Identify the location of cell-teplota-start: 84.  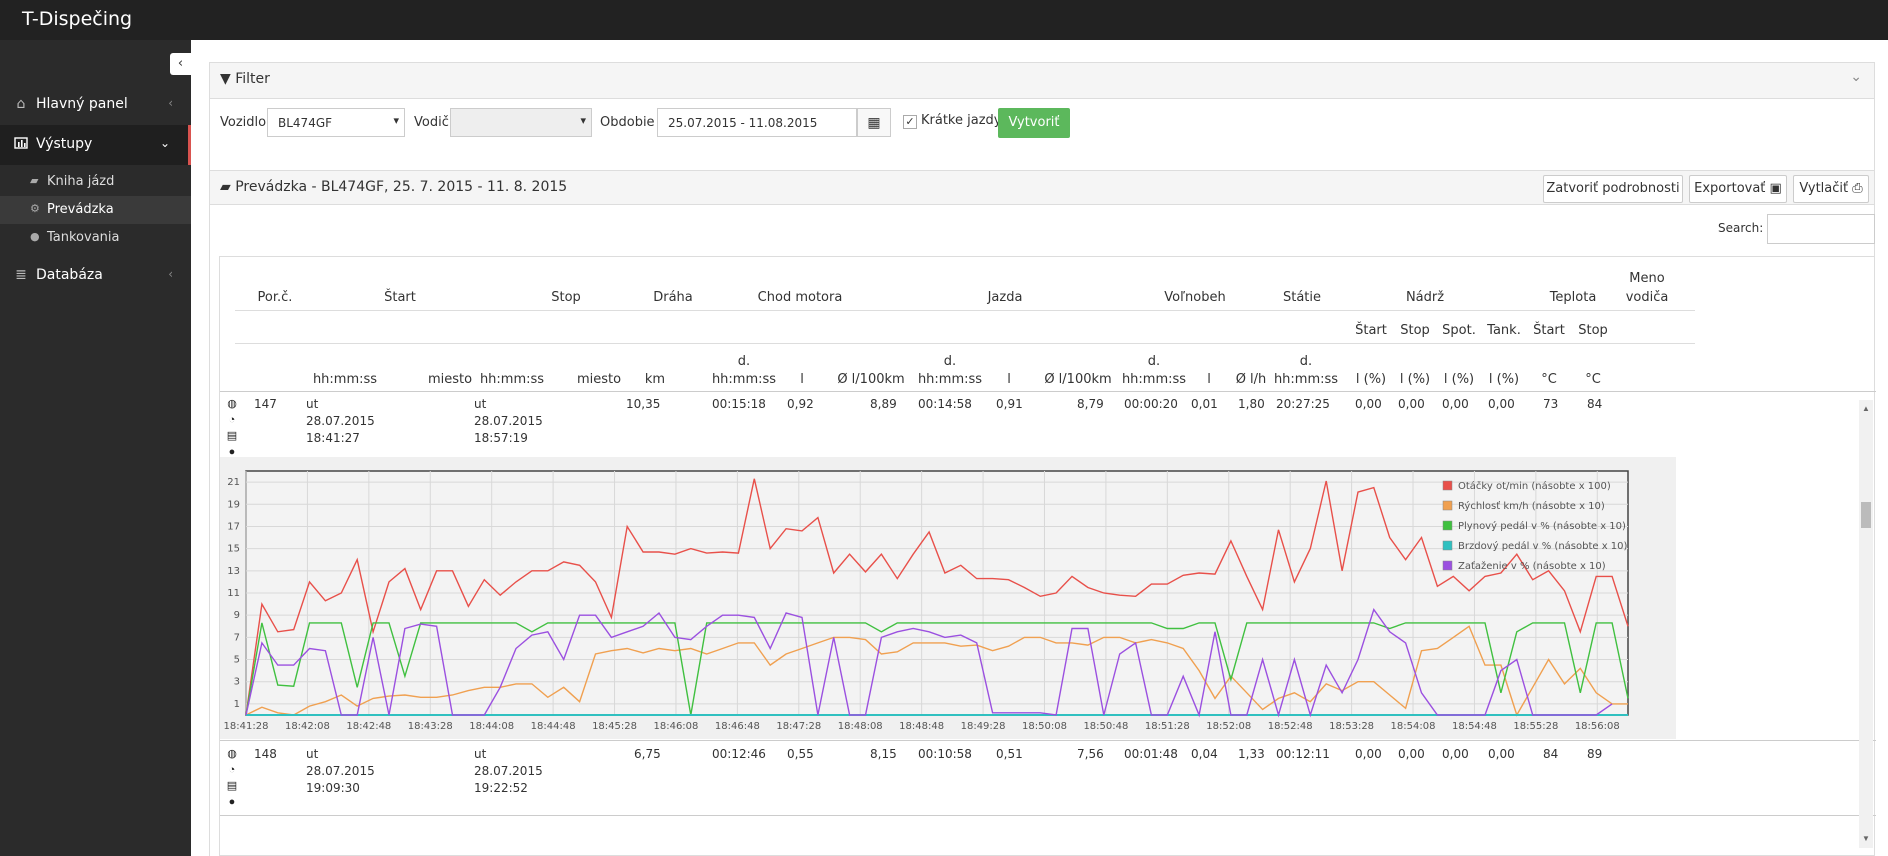
(1551, 754).